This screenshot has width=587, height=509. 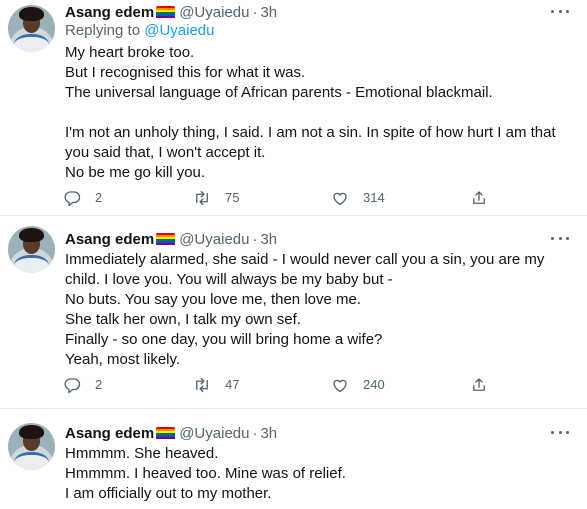 I want to click on replying-to: Replying to @Uyaiedu, so click(x=139, y=30).